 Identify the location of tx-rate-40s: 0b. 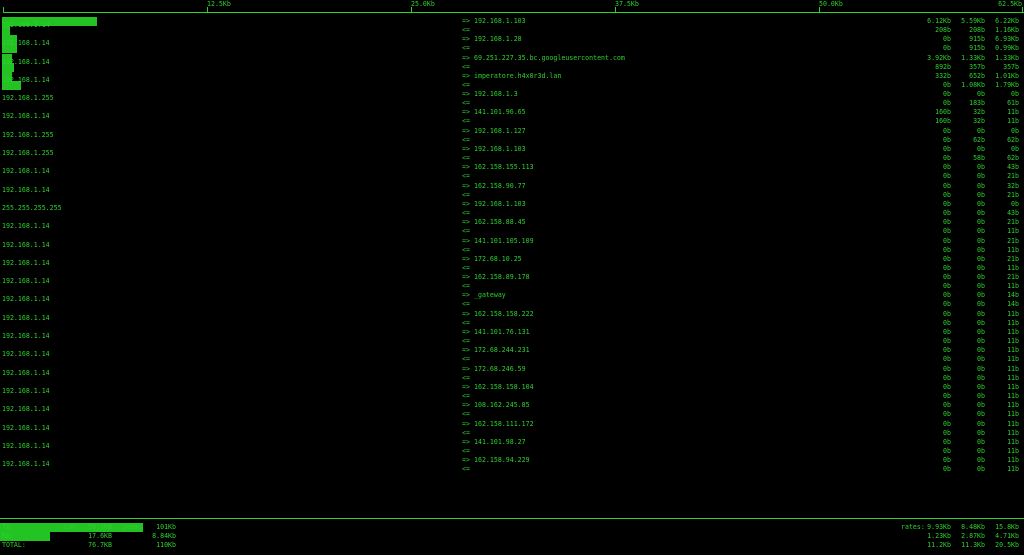
(1015, 130).